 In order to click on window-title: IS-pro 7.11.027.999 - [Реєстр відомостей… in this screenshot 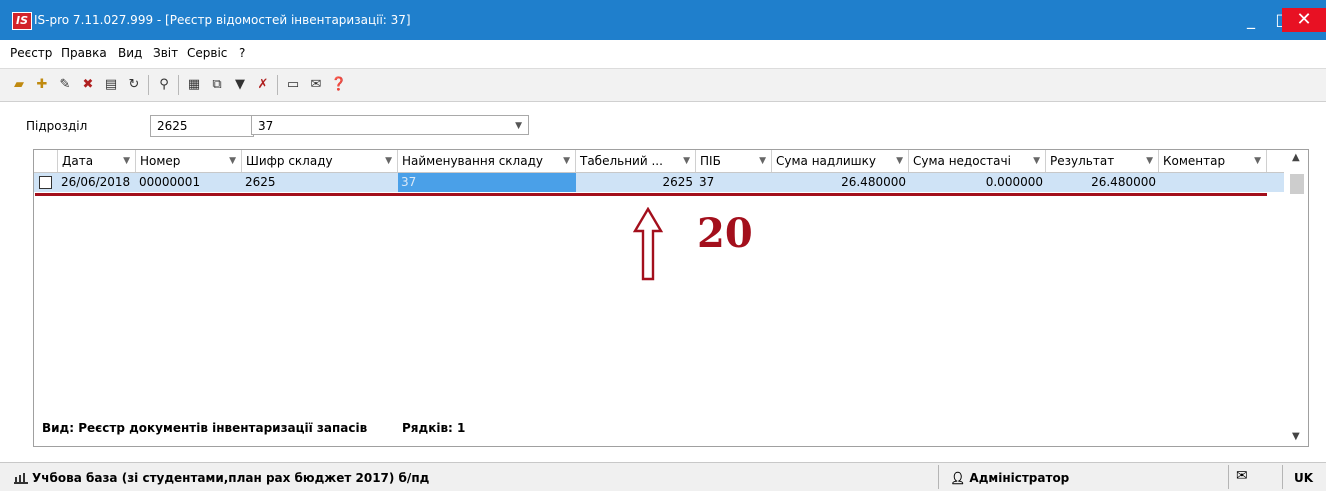, I will do `click(222, 20)`.